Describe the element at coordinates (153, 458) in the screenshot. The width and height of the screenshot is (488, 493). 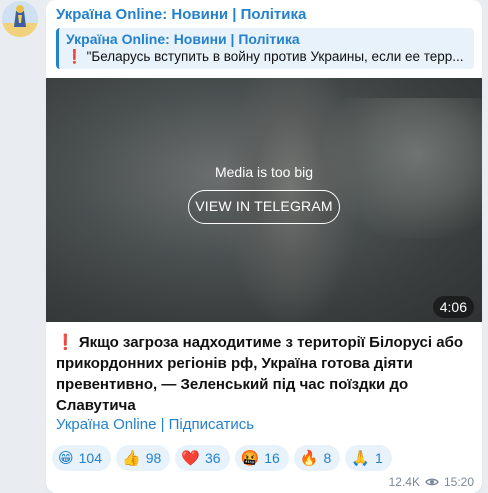
I see `reaction-count: 98` at that location.